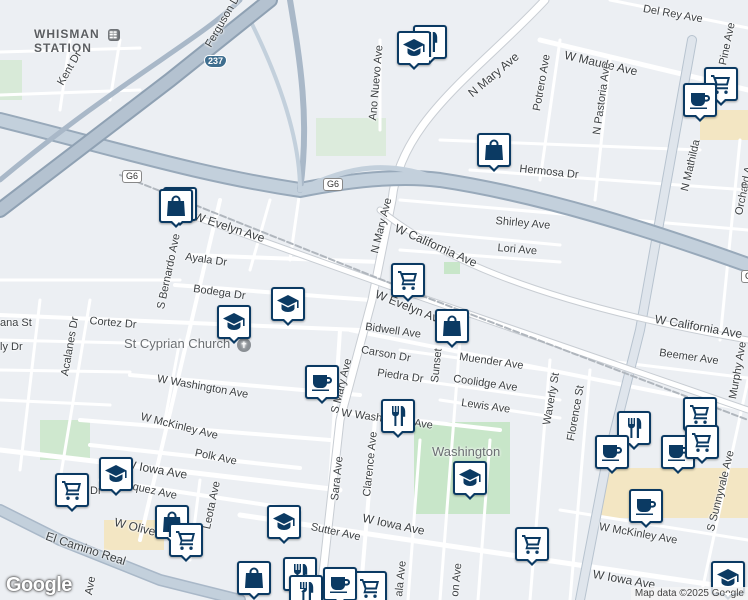 The width and height of the screenshot is (748, 600). Describe the element at coordinates (16, 323) in the screenshot. I see `street-label: ana St` at that location.